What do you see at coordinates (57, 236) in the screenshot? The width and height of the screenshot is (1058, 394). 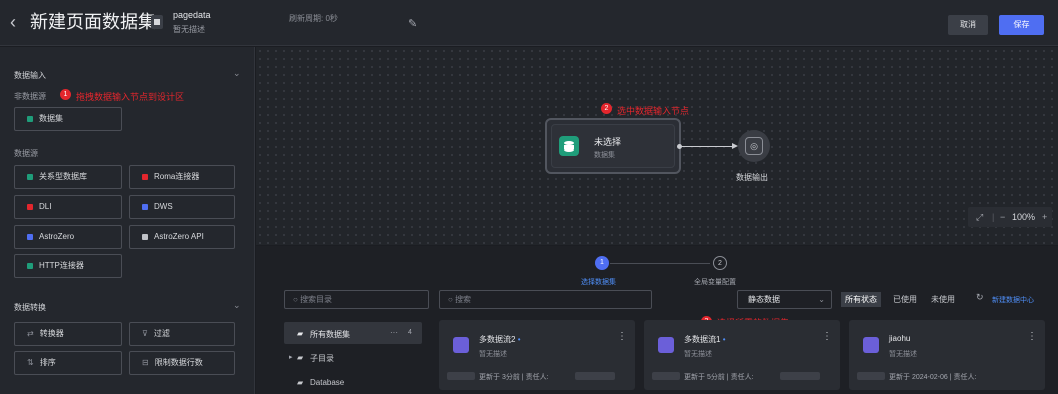 I see `source-label-astrozero: AstroZero` at bounding box center [57, 236].